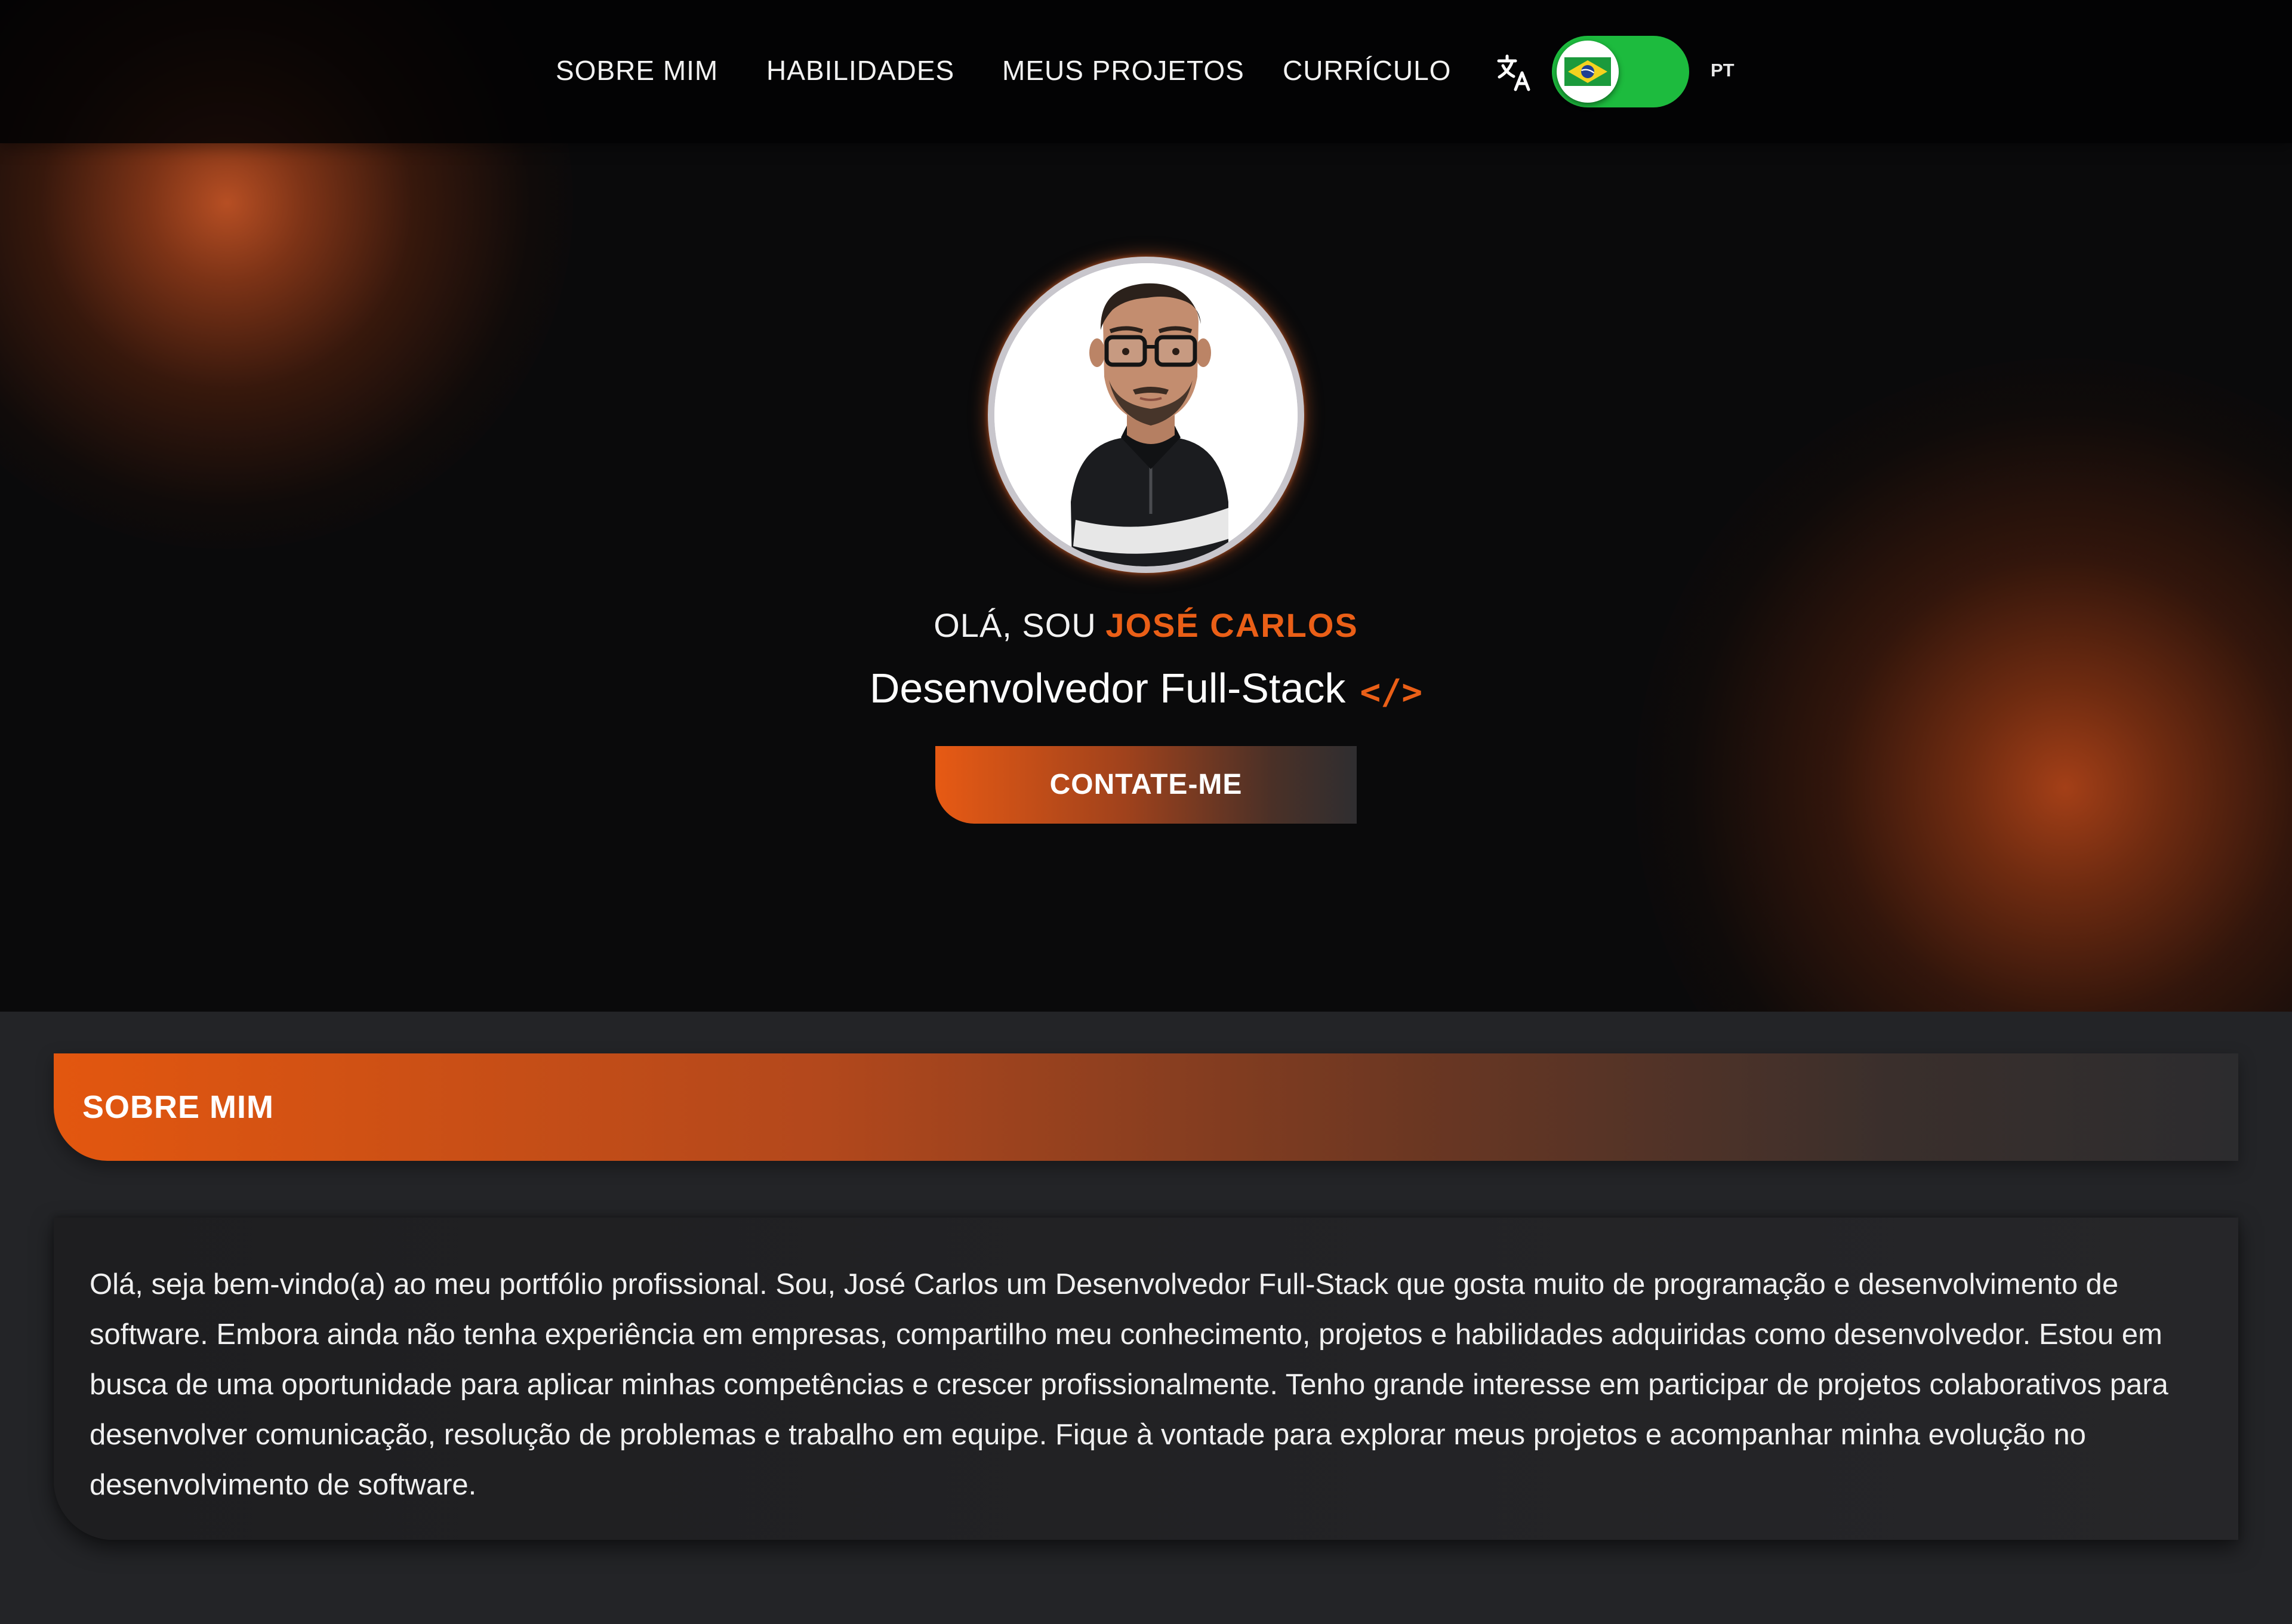 This screenshot has width=2292, height=1624. I want to click on code-icon: </>, so click(1391, 691).